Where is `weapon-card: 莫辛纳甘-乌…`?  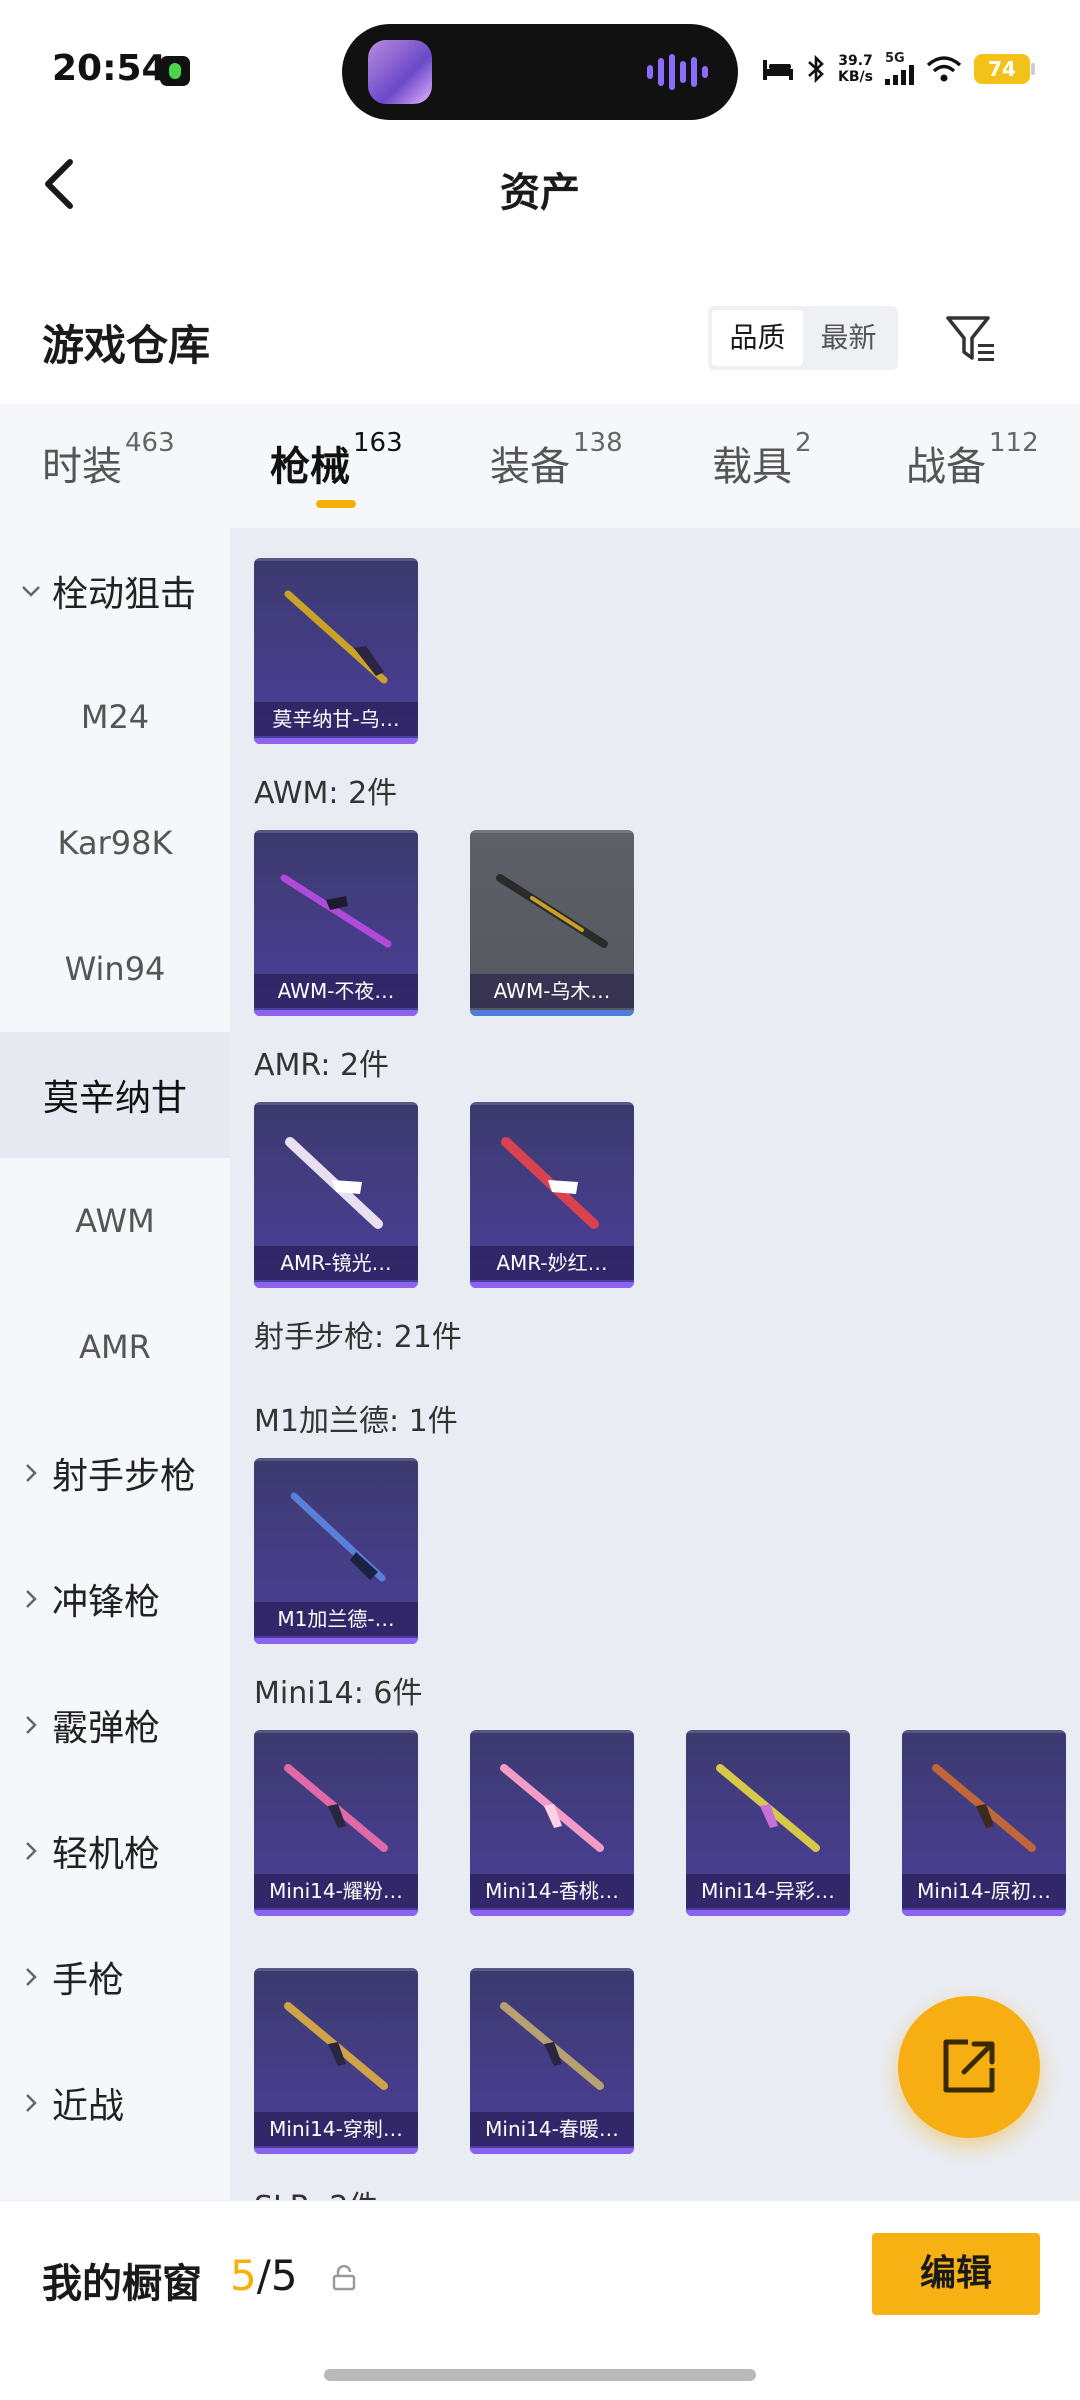
weapon-card: 莫辛纳甘-乌… is located at coordinates (336, 651).